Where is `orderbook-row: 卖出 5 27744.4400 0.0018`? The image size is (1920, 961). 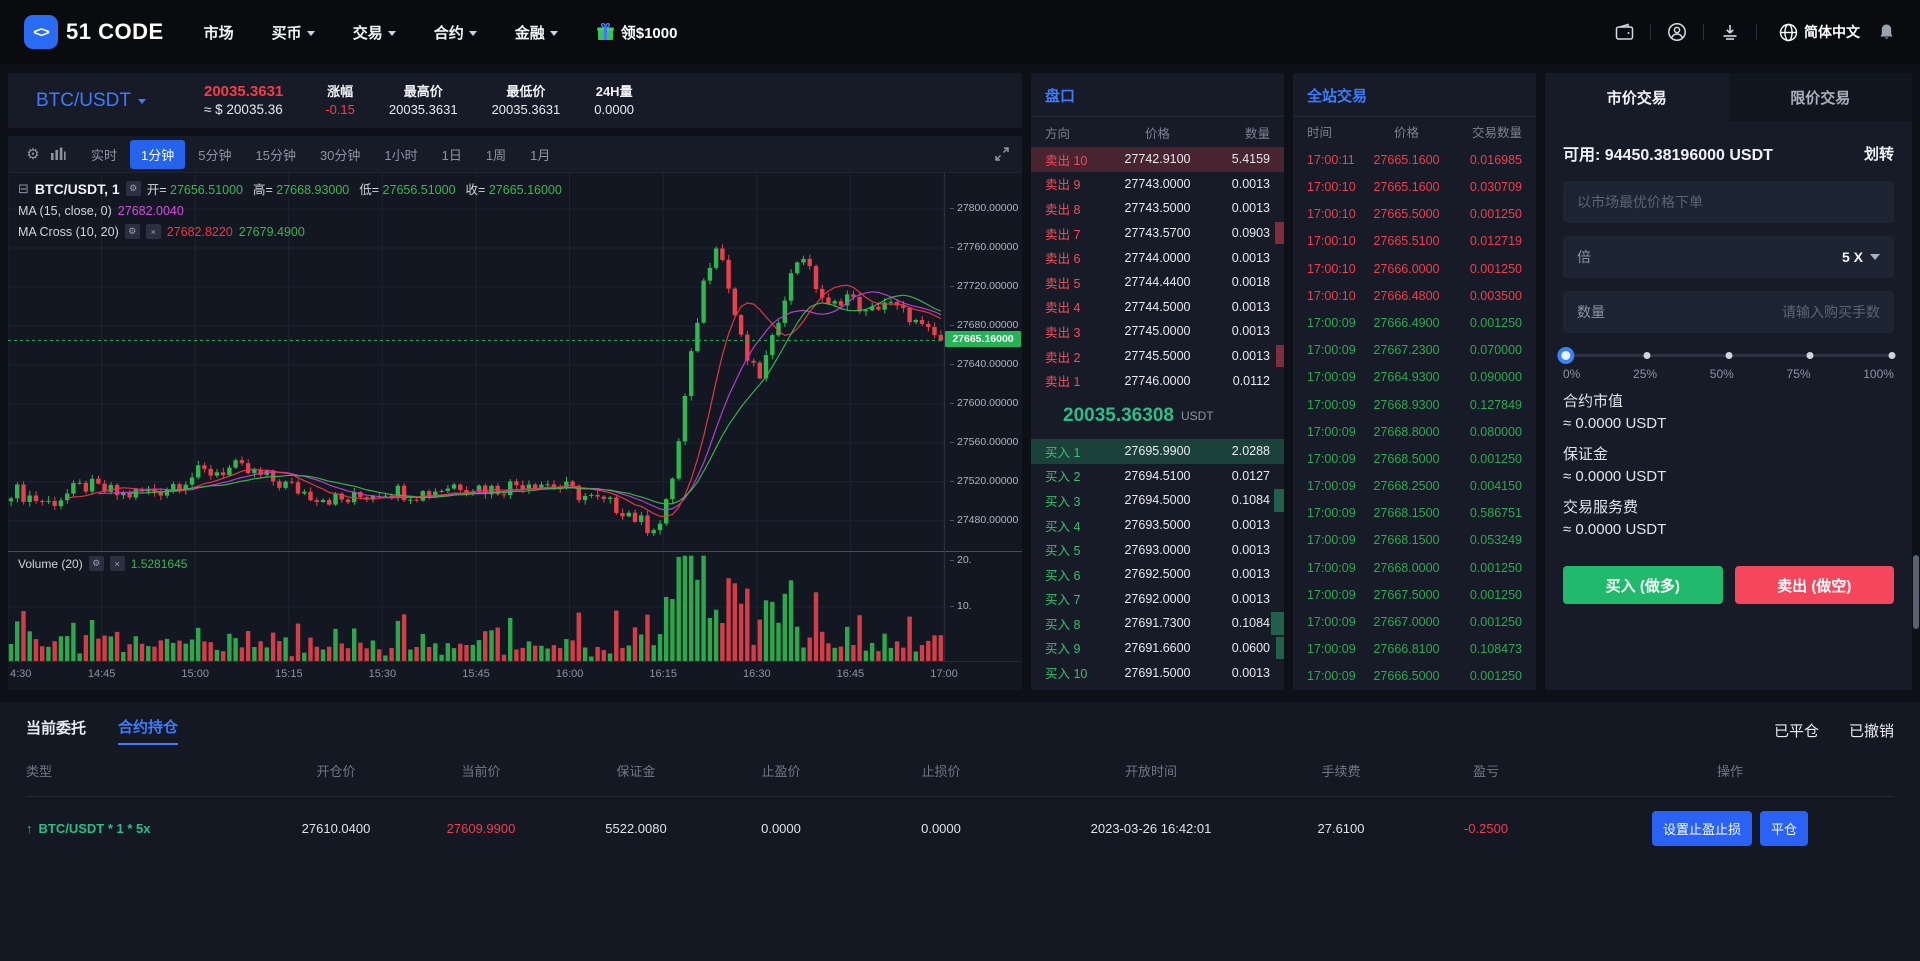
orderbook-row: 卖出 5 27744.4400 0.0018 is located at coordinates (1157, 282).